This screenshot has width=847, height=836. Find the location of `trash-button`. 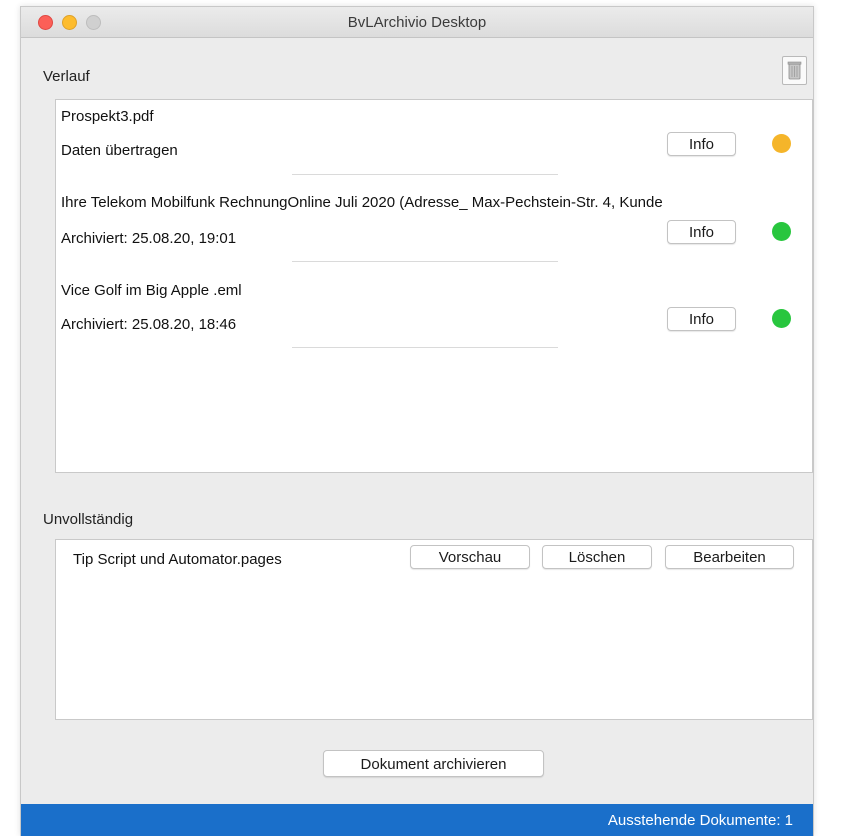

trash-button is located at coordinates (794, 70).